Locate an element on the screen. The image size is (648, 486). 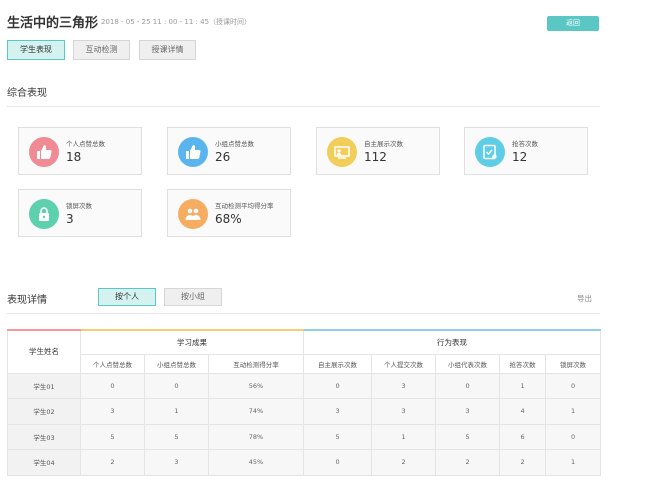
column-header: 个人提交次数 is located at coordinates (404, 363).